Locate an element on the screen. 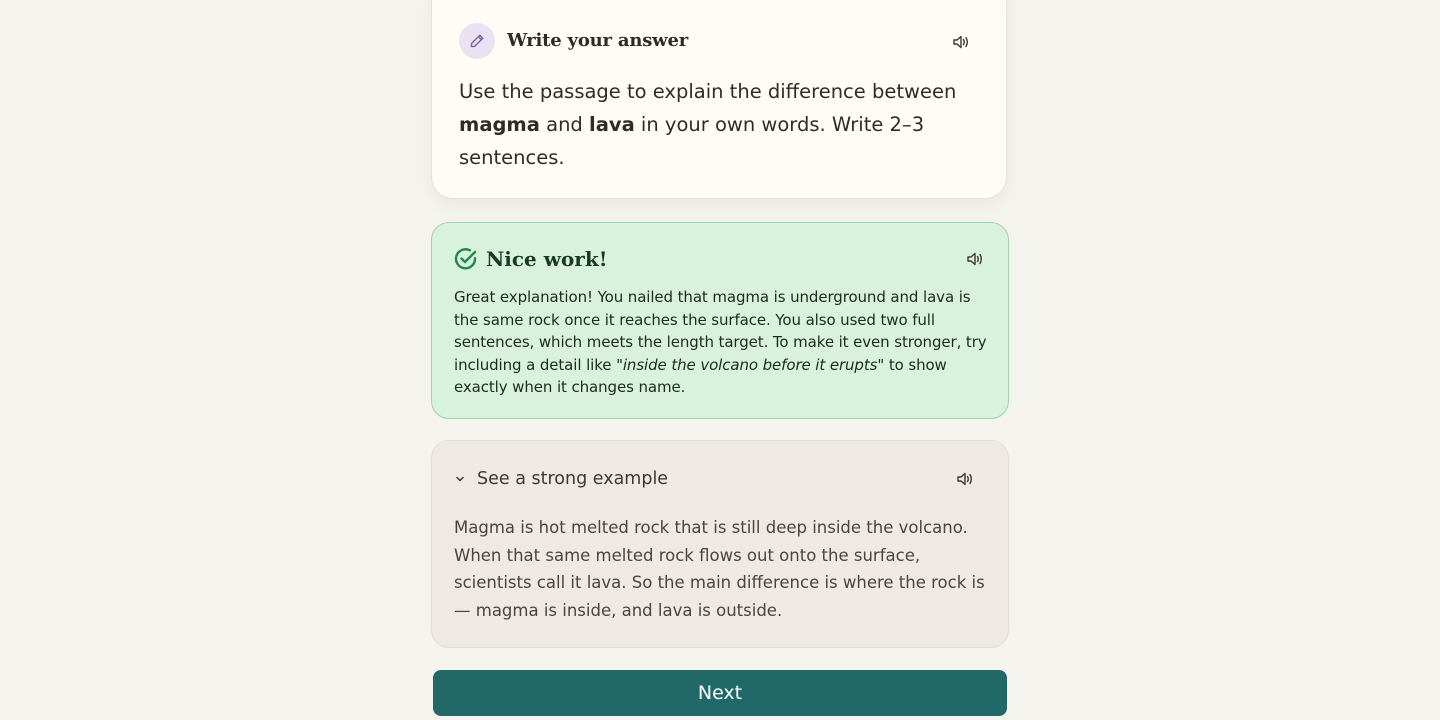 The height and width of the screenshot is (720, 1440). feedback-title: Nice work! is located at coordinates (547, 259).